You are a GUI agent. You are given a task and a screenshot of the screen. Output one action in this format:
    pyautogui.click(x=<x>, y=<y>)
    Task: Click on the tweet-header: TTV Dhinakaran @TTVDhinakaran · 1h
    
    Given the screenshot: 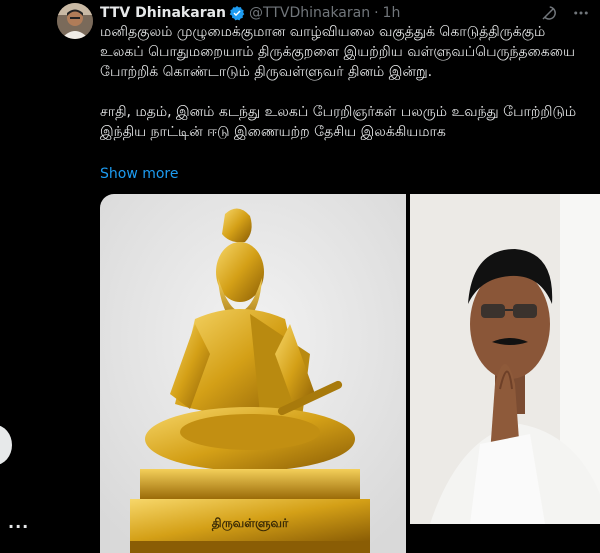 What is the action you would take?
    pyautogui.click(x=250, y=13)
    